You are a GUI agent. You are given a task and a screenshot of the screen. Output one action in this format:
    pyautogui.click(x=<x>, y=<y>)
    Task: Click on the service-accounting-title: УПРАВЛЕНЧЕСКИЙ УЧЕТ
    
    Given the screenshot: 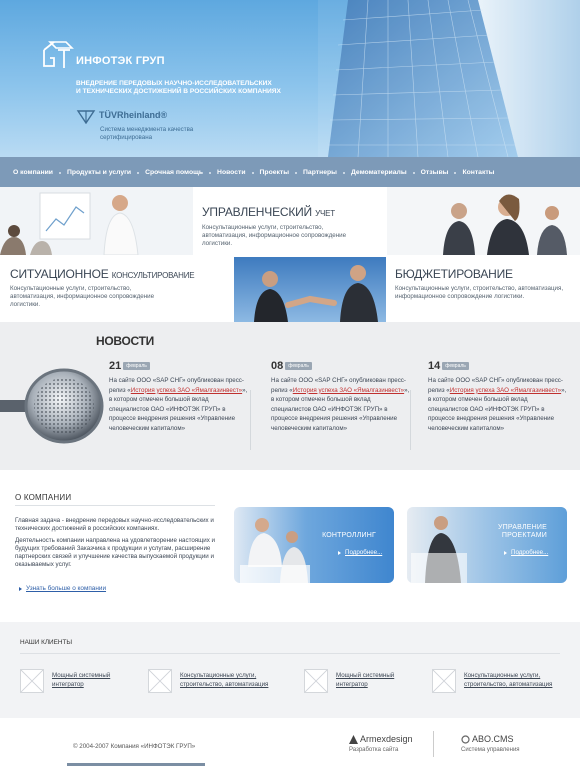 What is the action you would take?
    pyautogui.click(x=268, y=212)
    